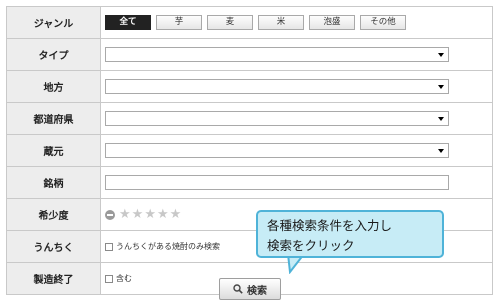 Image resolution: width=500 pixels, height=306 pixels. What do you see at coordinates (124, 278) in the screenshot?
I see `discontinued-checkbox-label: 含む` at bounding box center [124, 278].